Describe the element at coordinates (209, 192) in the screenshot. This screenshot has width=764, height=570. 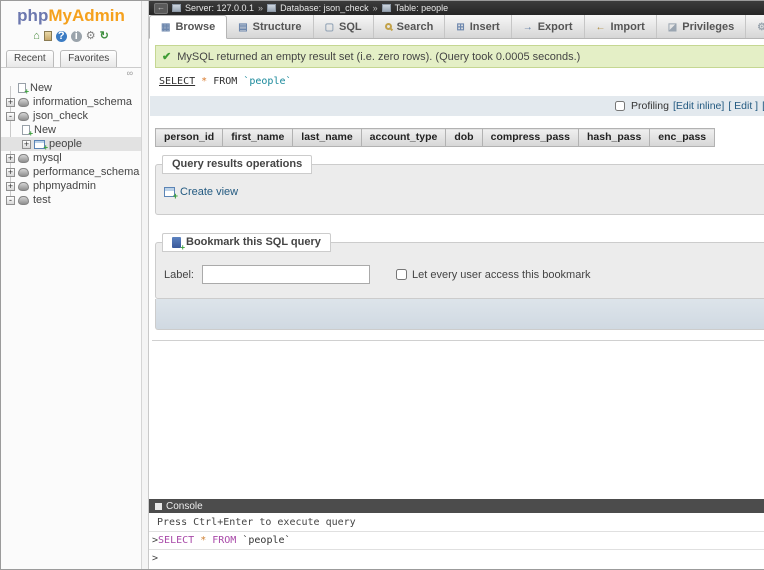
I see `create-view-label: Create view` at that location.